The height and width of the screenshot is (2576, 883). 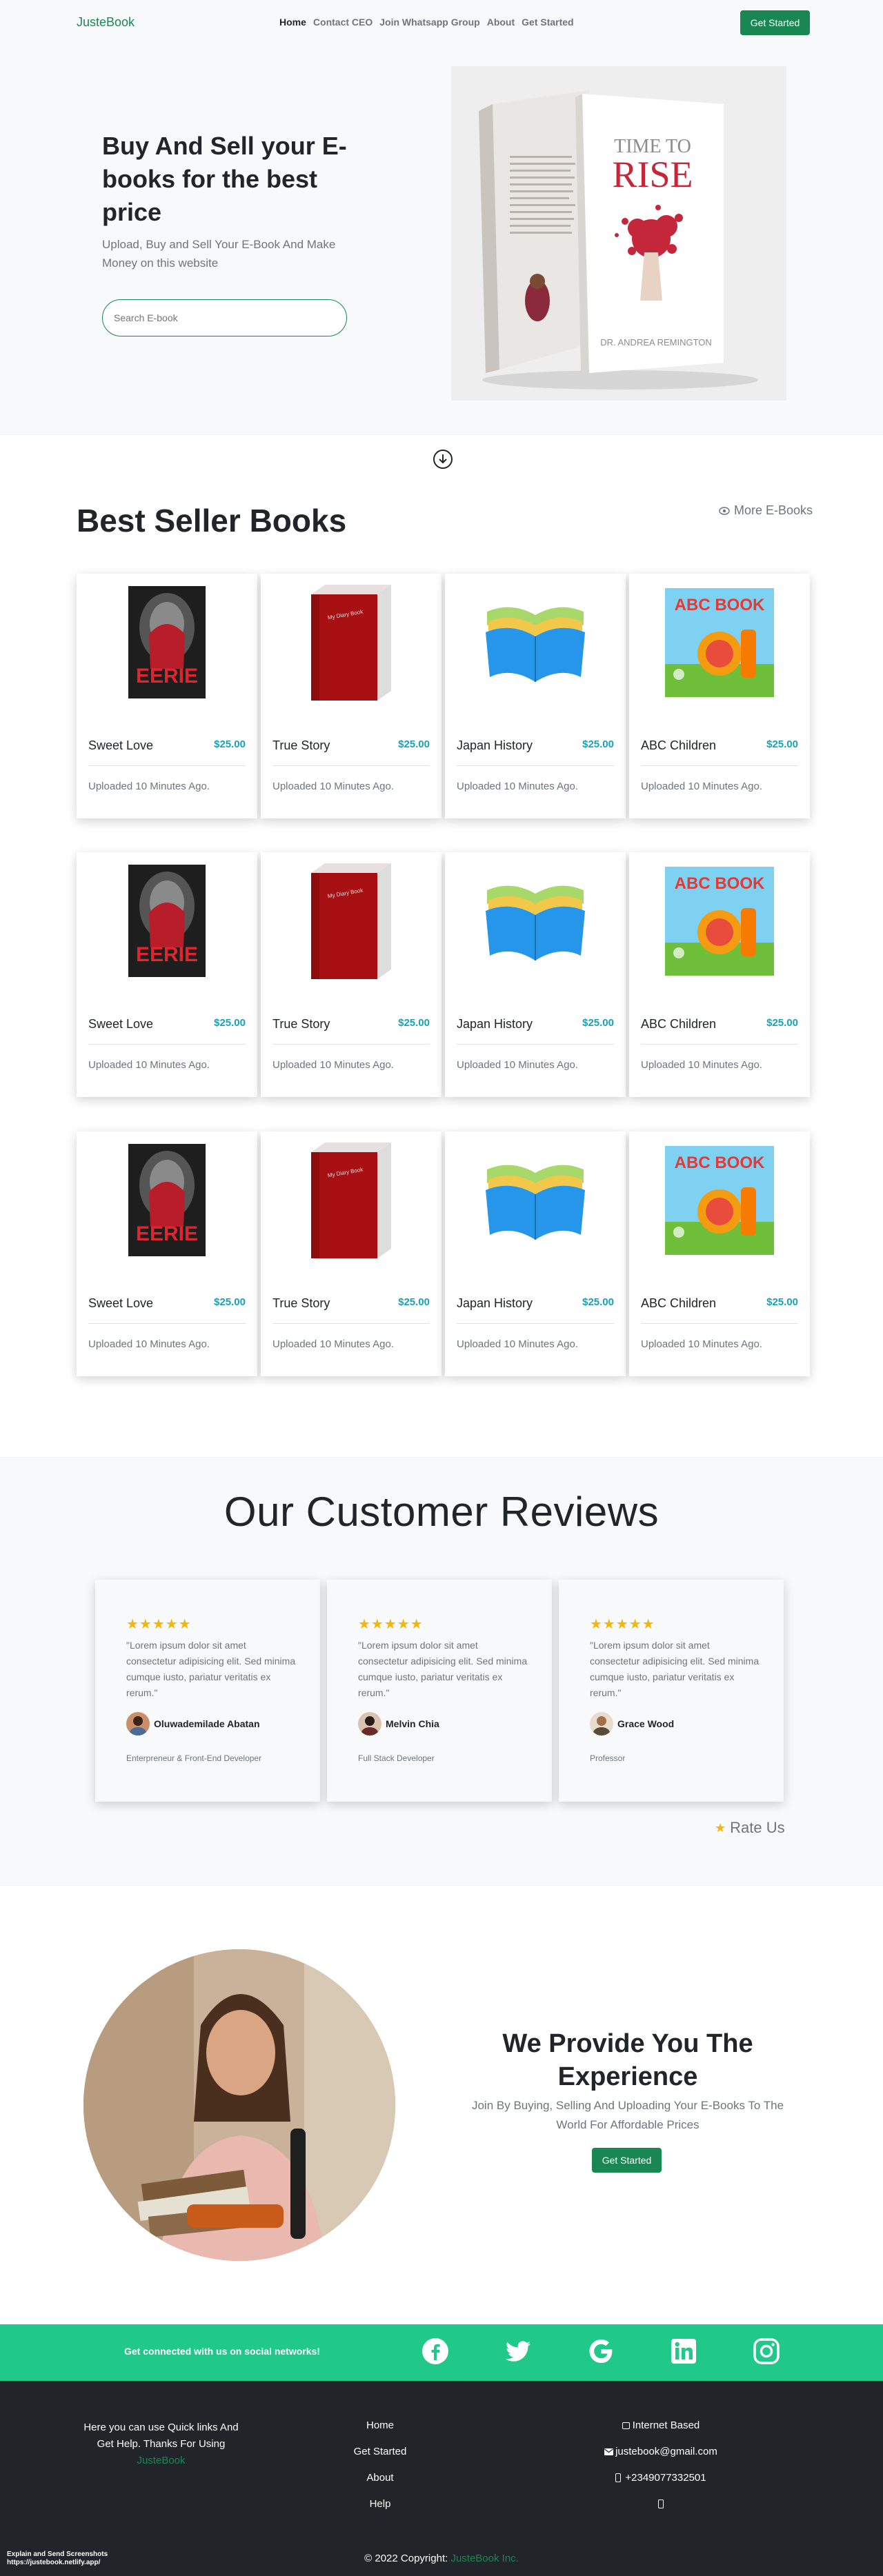 What do you see at coordinates (724, 510) in the screenshot?
I see `eye-icon` at bounding box center [724, 510].